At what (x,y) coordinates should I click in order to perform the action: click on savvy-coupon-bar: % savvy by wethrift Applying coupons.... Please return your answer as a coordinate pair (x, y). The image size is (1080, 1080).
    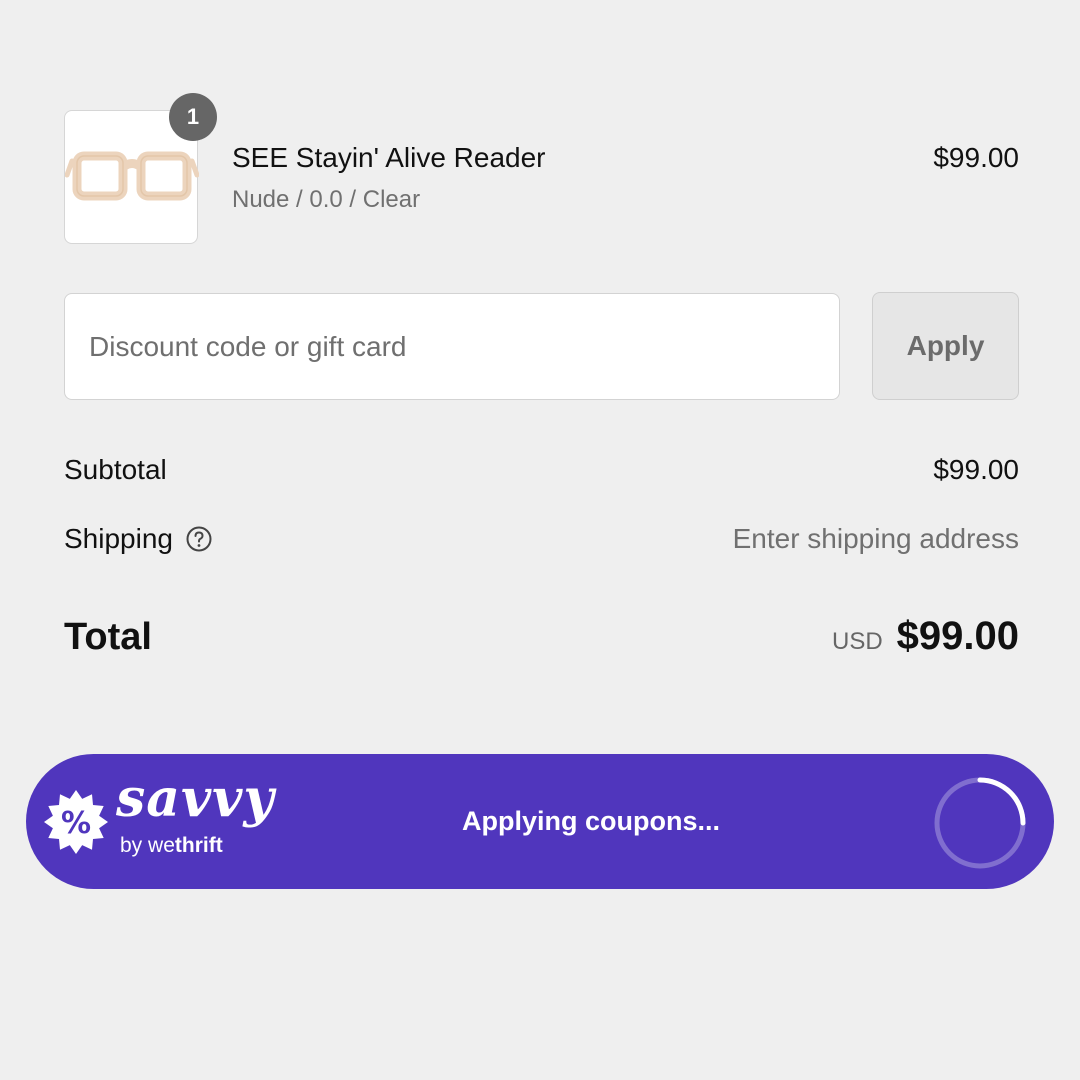
    Looking at the image, I should click on (540, 821).